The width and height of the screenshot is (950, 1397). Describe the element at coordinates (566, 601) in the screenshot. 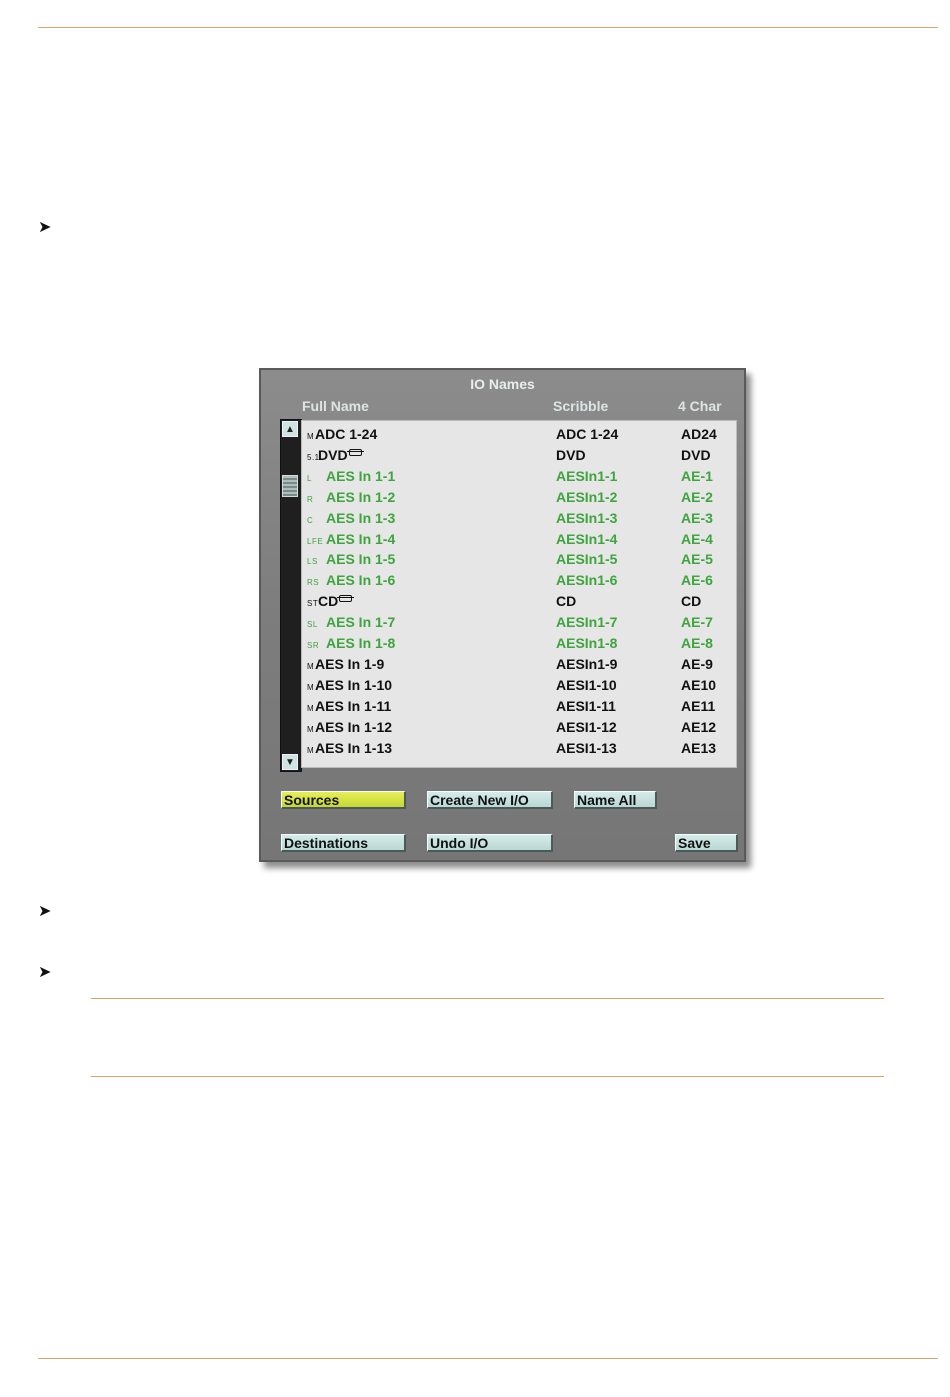

I see `scribble-cell: CD` at that location.